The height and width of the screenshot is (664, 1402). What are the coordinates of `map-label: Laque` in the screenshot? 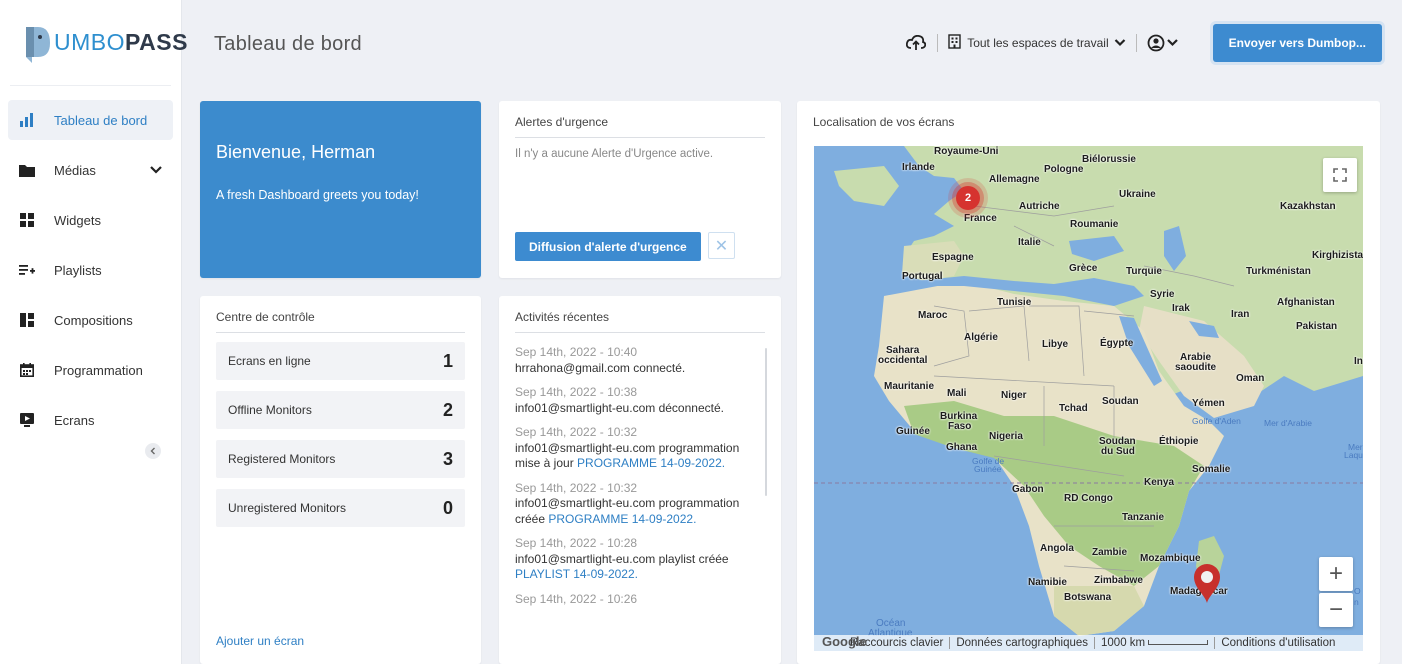 It's located at (1353, 455).